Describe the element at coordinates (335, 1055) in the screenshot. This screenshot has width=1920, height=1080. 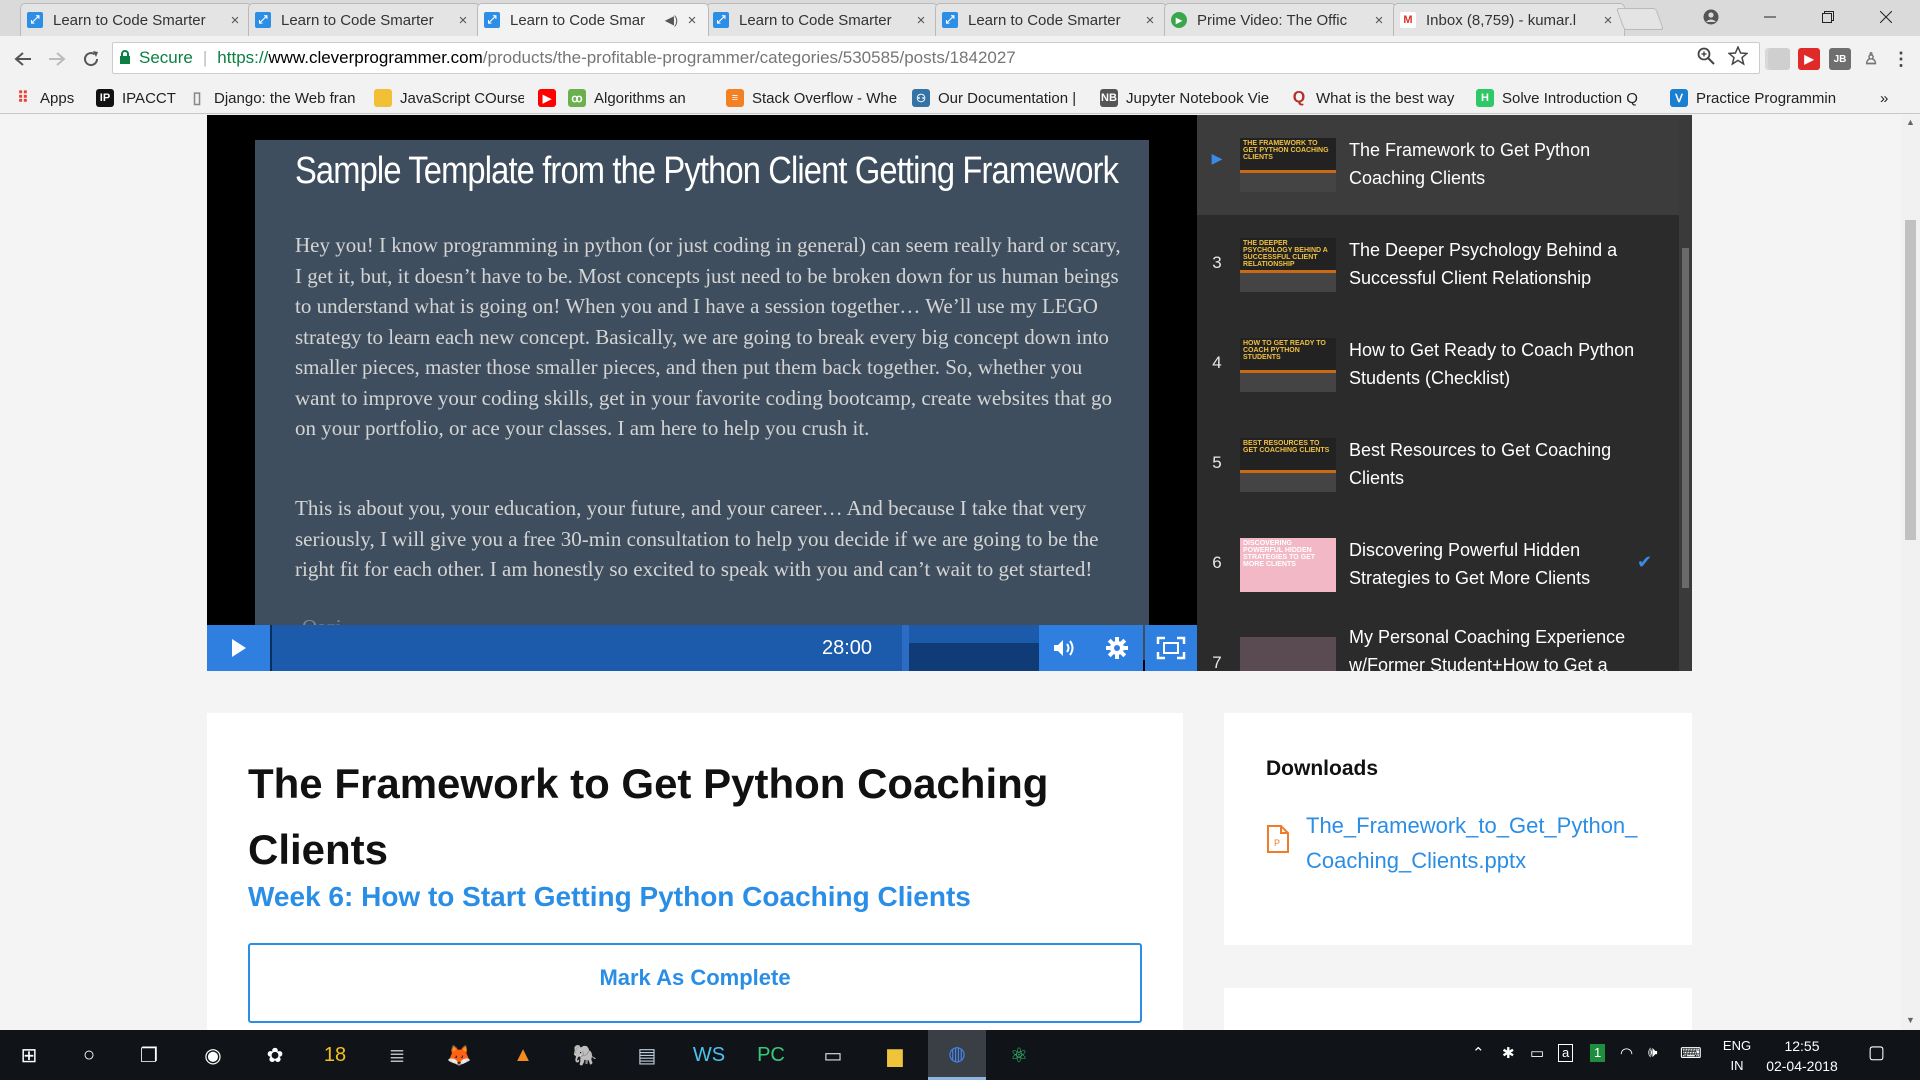
I see `18-app-icon: 18` at that location.